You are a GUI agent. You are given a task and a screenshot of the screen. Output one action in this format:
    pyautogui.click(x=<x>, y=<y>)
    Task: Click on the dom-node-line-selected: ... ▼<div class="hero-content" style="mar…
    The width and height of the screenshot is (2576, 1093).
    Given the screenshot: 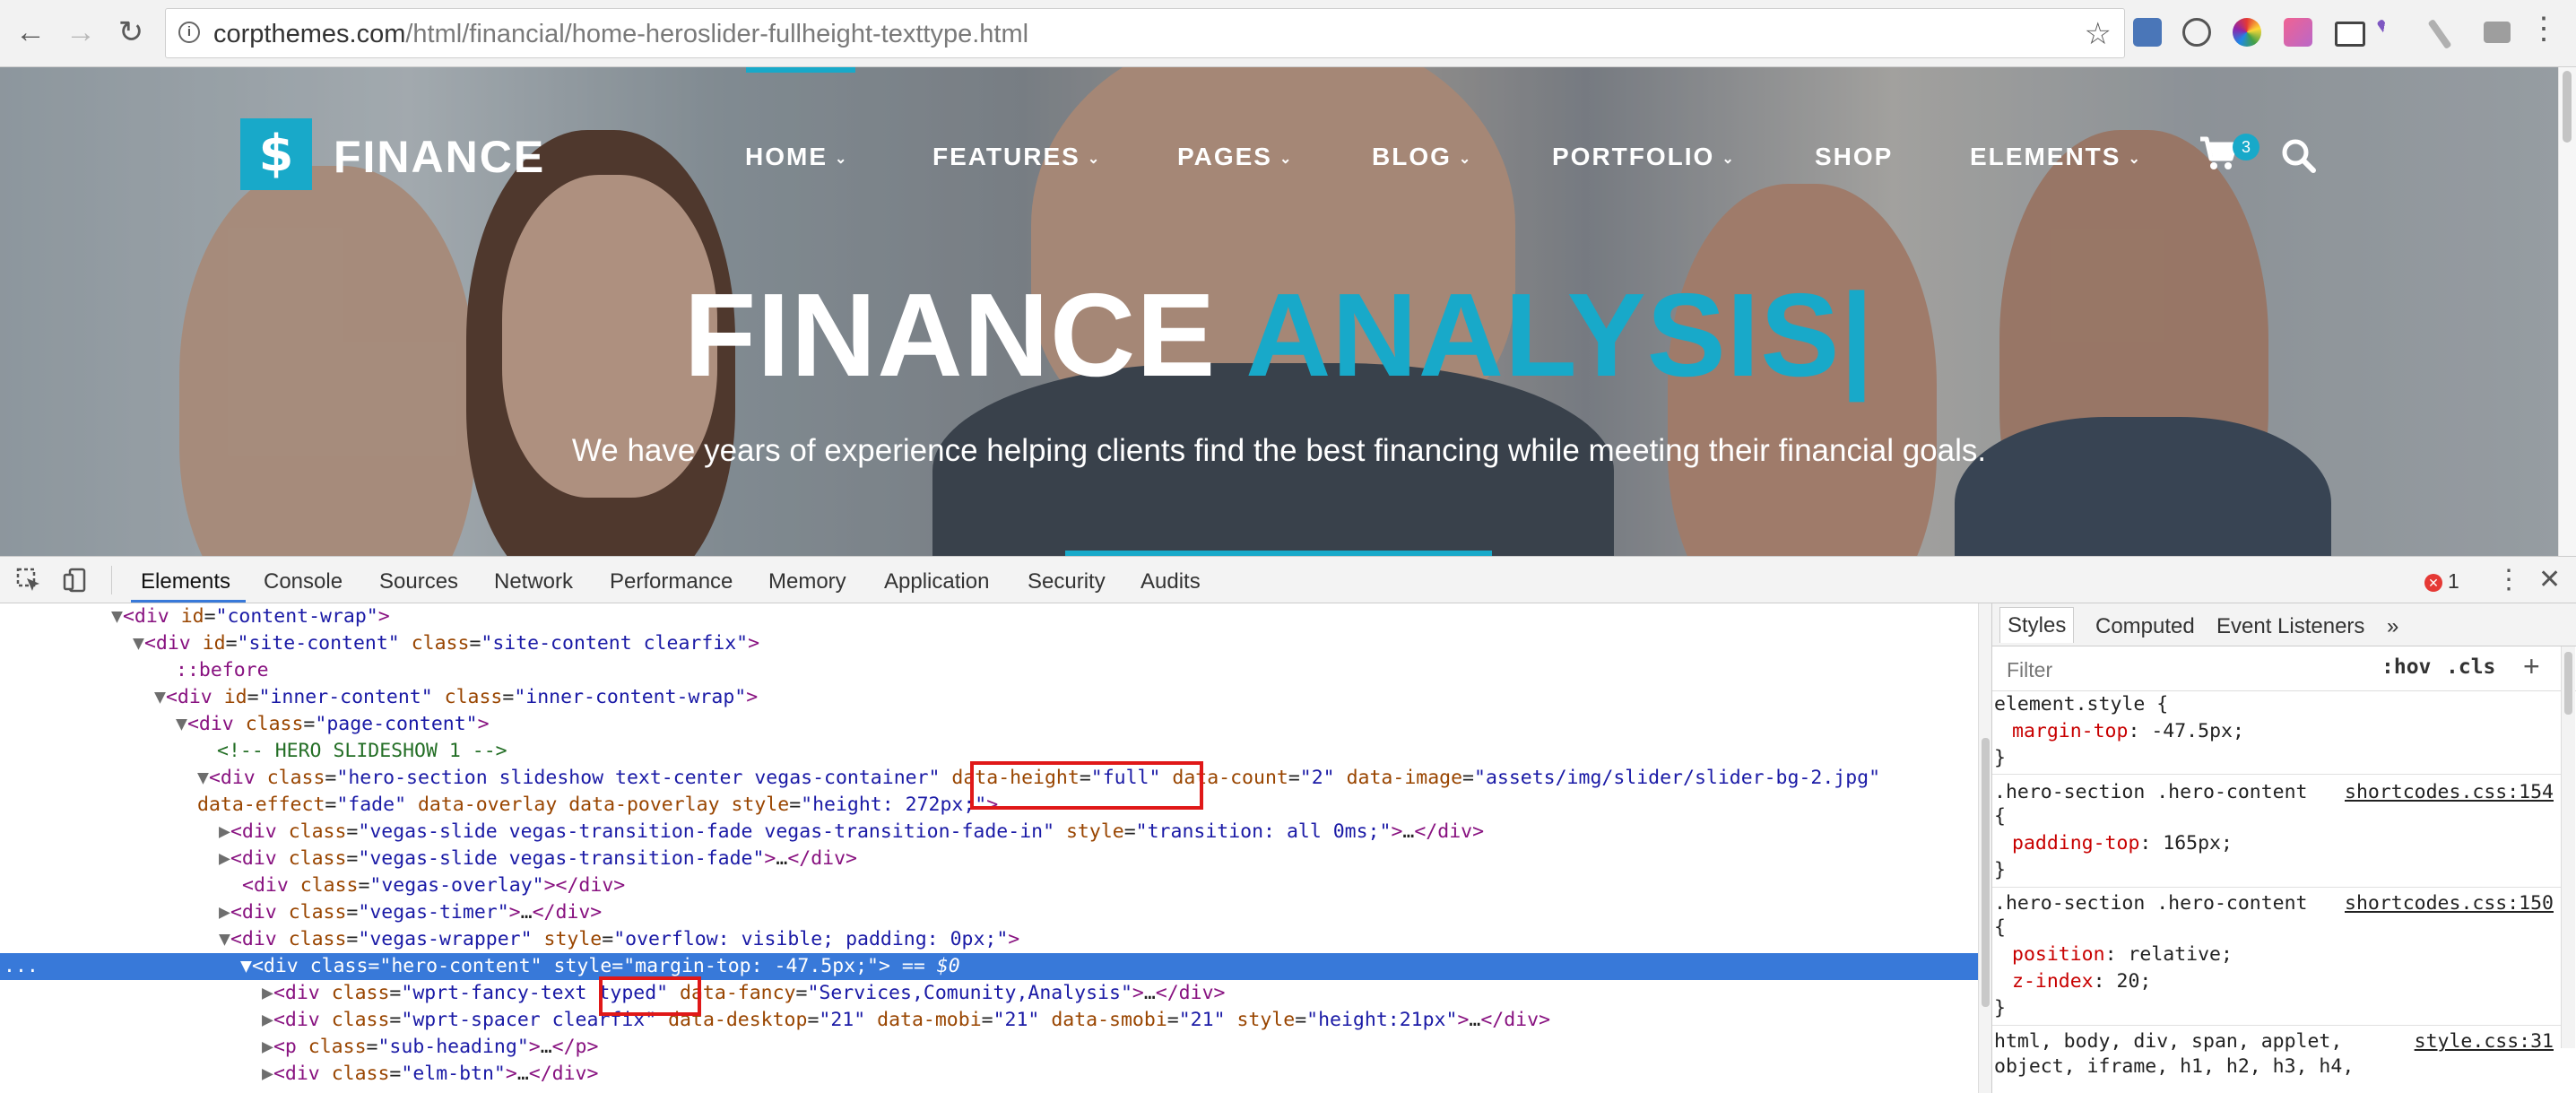 What is the action you would take?
    pyautogui.click(x=989, y=967)
    